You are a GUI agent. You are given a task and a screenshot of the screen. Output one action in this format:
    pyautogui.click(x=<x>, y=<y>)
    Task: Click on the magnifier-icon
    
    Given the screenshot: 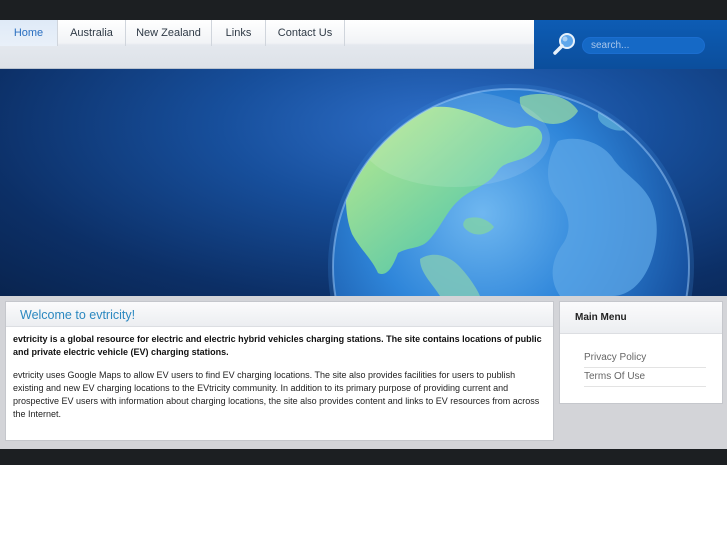 What is the action you would take?
    pyautogui.click(x=565, y=44)
    